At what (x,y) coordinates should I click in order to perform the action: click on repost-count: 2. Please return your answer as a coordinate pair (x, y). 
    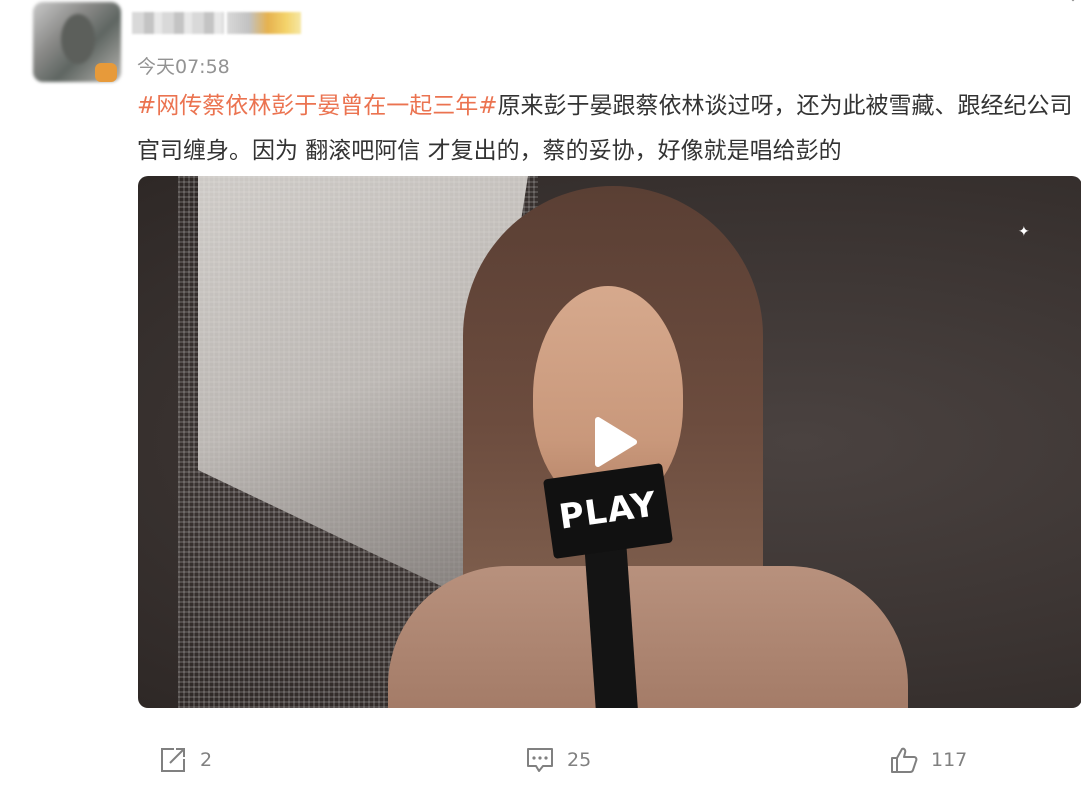
    Looking at the image, I should click on (206, 760).